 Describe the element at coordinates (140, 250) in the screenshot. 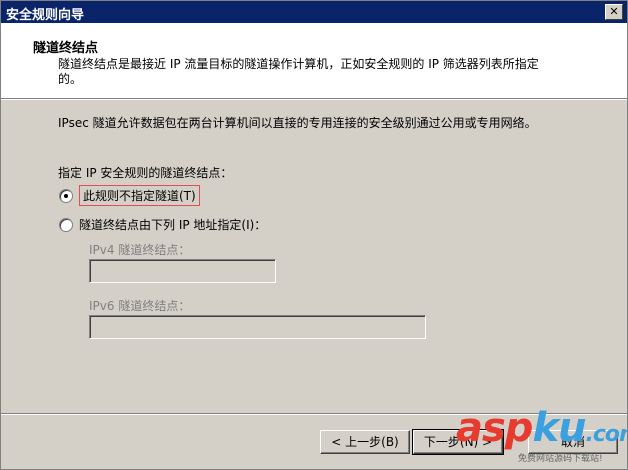

I see `ipv4-label: IPv4 隧道终结点：` at that location.